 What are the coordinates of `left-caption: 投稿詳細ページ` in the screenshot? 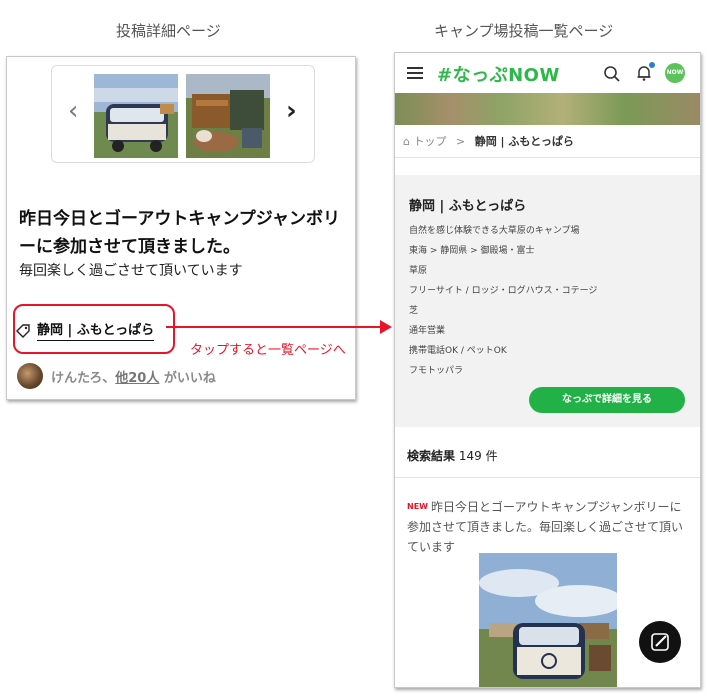 It's located at (168, 31).